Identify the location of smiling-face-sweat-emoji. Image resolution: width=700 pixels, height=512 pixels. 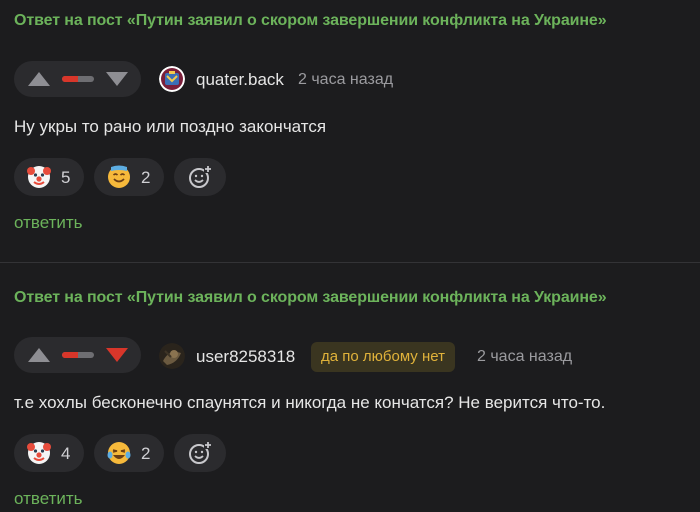
(119, 176).